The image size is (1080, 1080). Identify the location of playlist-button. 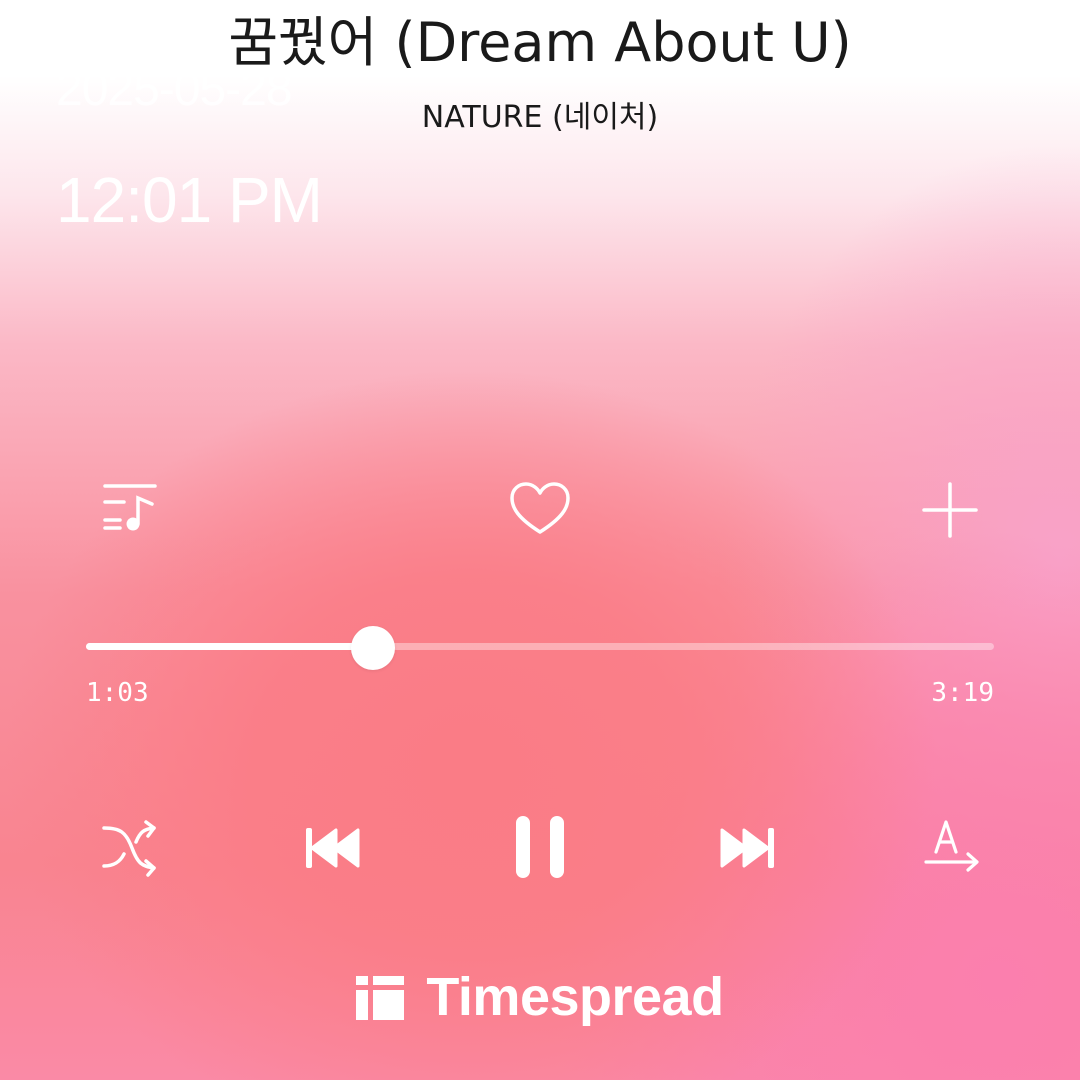
(130, 508).